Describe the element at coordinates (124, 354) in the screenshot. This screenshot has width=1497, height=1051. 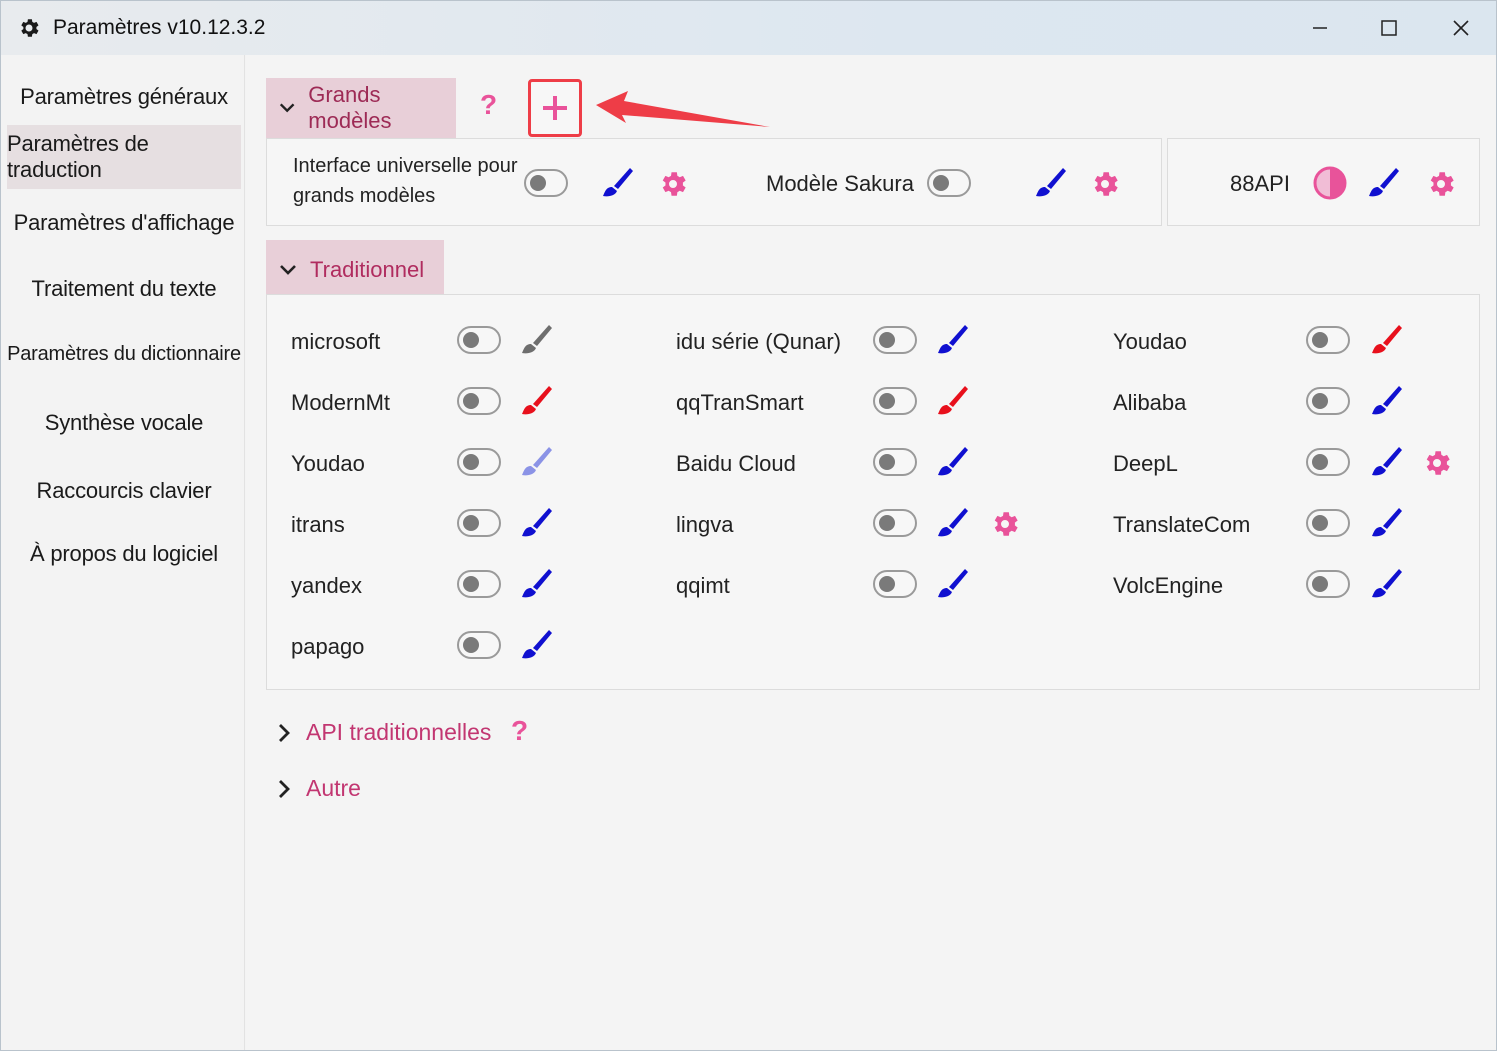
I see `sidebar-item-dictionary: Paramètres du dictionnaire` at that location.